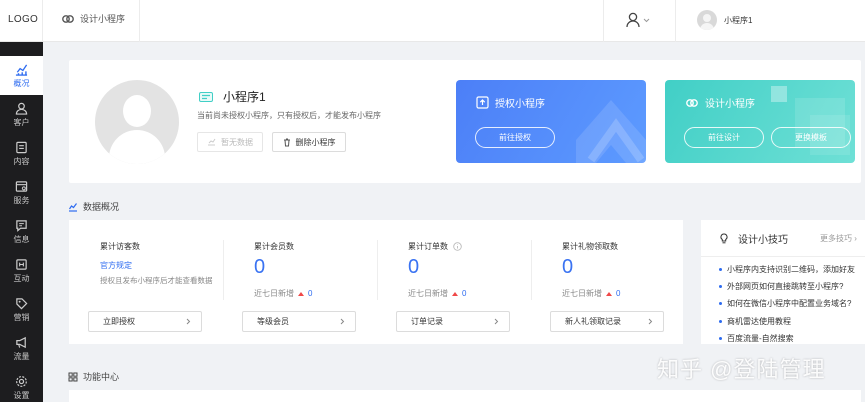 This screenshot has width=865, height=402. What do you see at coordinates (435, 246) in the screenshot?
I see `stat-title: 累计订单数` at bounding box center [435, 246].